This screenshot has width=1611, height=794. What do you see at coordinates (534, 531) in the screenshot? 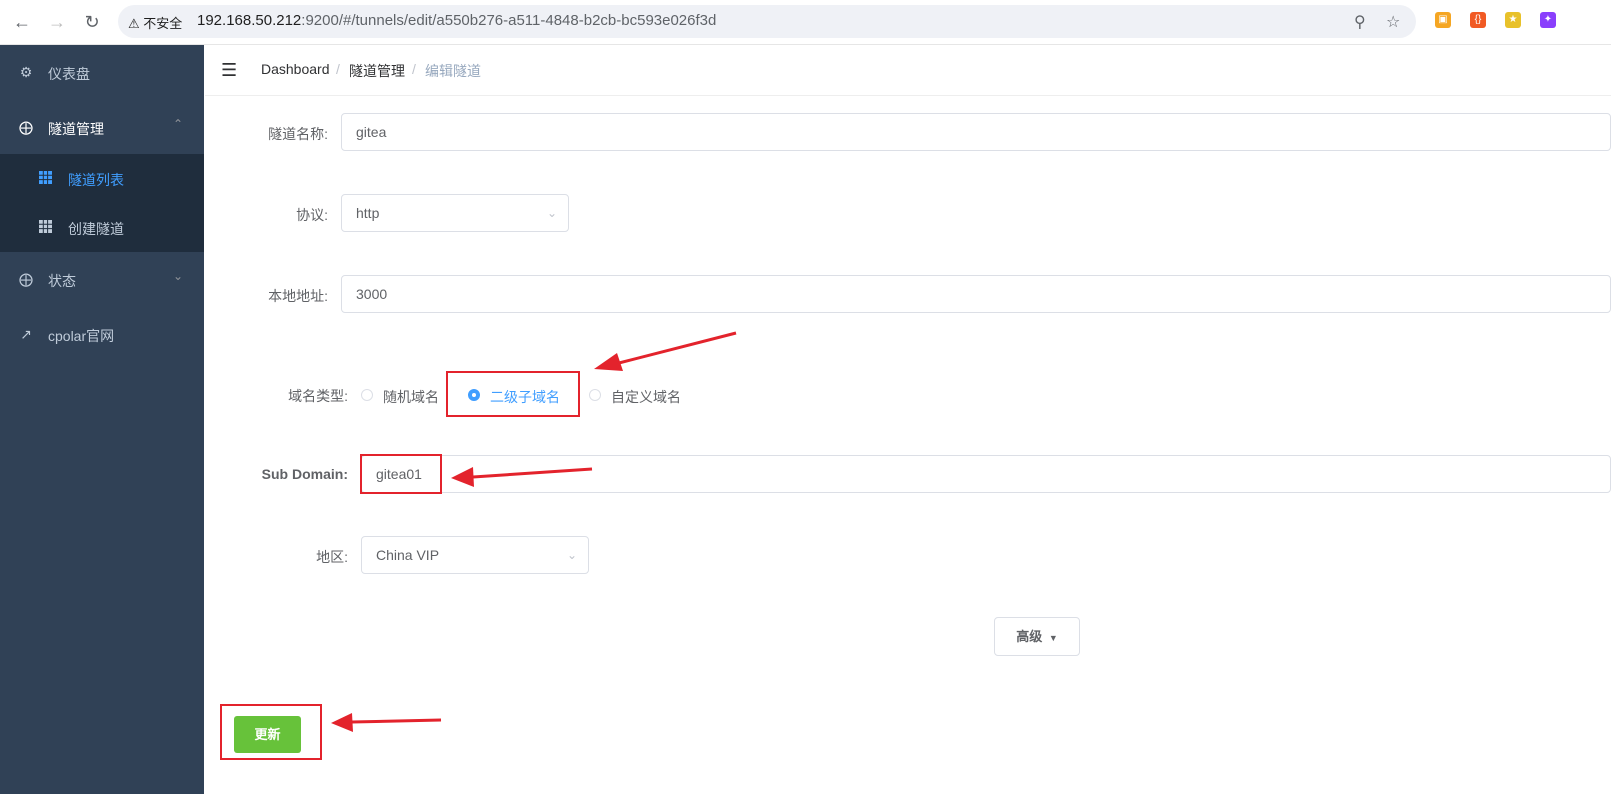
I see `annotation-arrows` at bounding box center [534, 531].